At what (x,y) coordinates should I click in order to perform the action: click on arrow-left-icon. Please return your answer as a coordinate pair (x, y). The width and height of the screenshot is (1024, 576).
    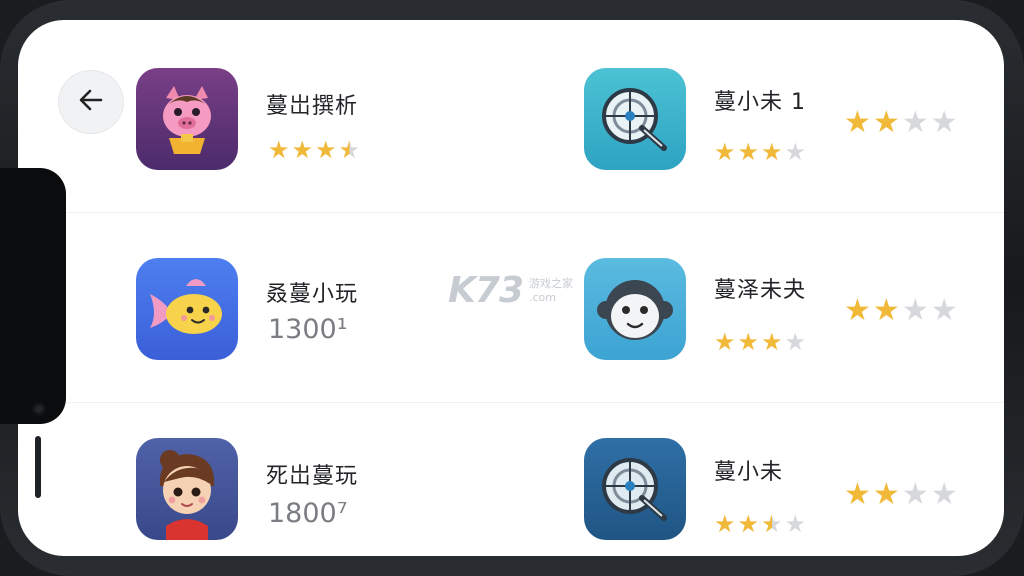
    Looking at the image, I should click on (91, 102).